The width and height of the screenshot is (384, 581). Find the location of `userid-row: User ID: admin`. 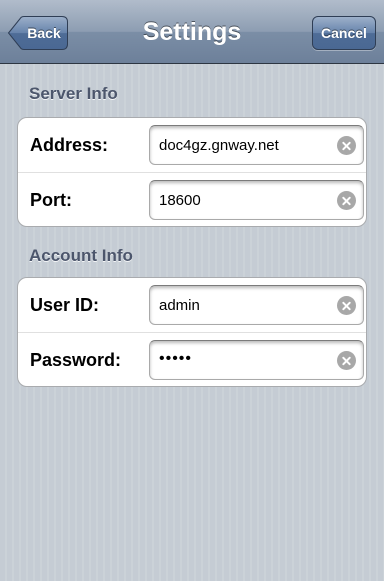

userid-row: User ID: admin is located at coordinates (192, 305).